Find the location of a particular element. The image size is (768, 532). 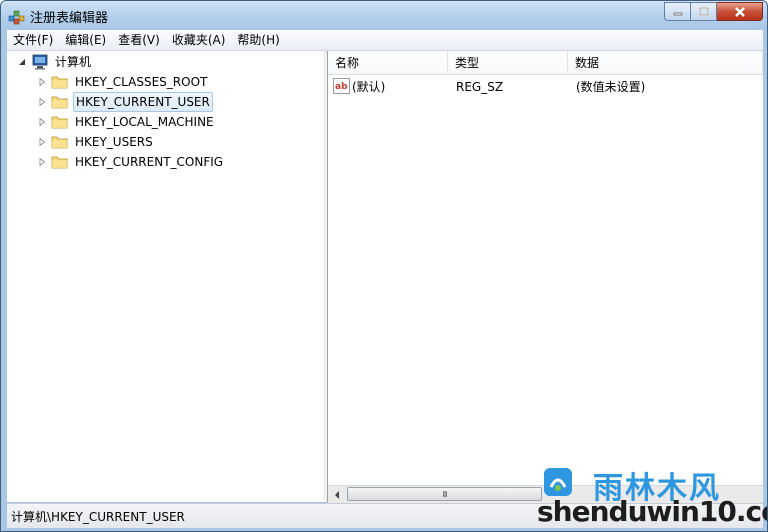

tree-node-label-selected: HKEY_CURRENT_USER is located at coordinates (143, 102).